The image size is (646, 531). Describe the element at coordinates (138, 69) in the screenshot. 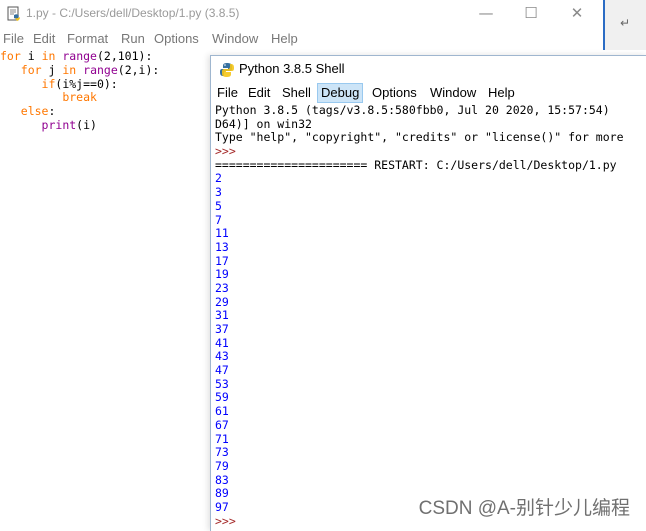

I see `code-text: (2,i):` at that location.